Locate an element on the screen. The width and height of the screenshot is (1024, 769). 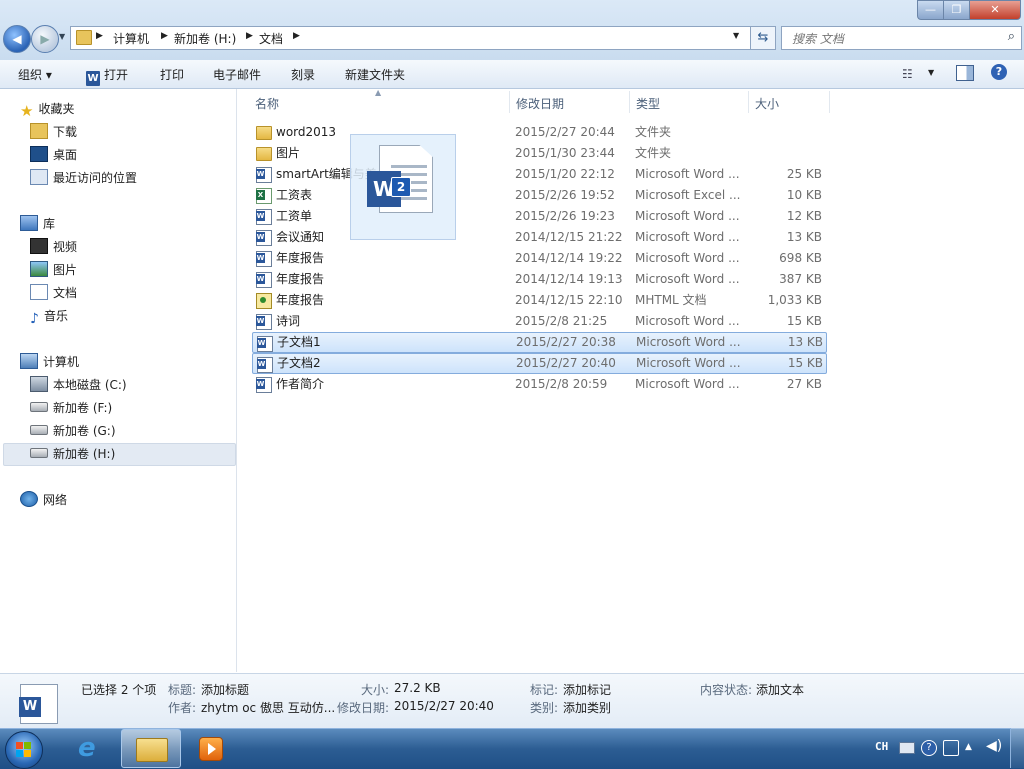
title-key: 标题: is located at coordinates (182, 690).